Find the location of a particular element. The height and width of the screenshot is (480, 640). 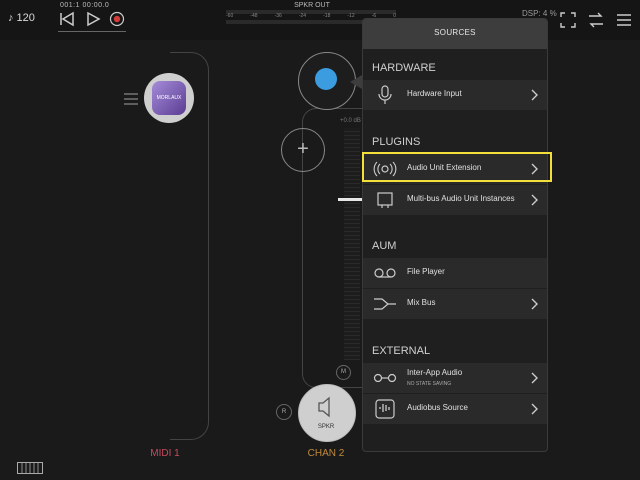

rewind-icon is located at coordinates (67, 19).